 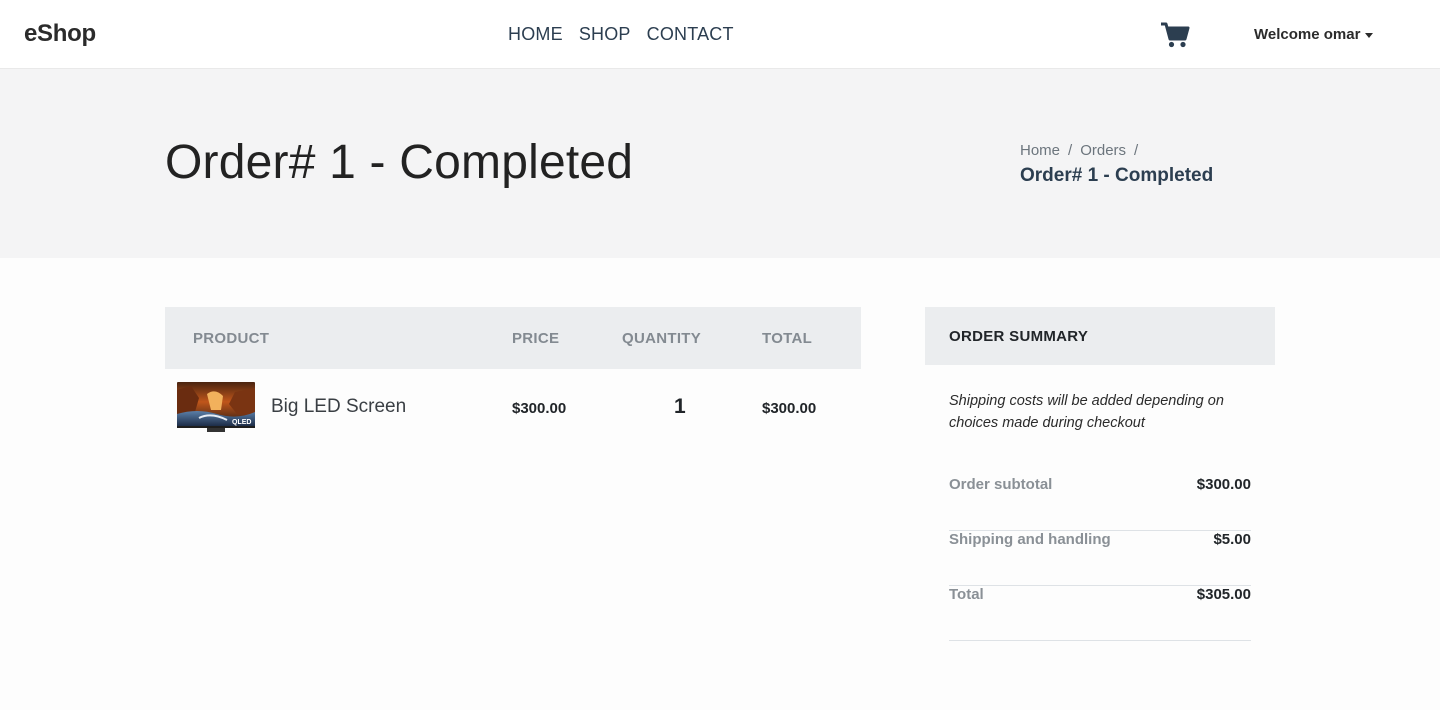 I want to click on table-row: QLED Big LED Screen $300.00 1 $300.00, so click(x=513, y=407).